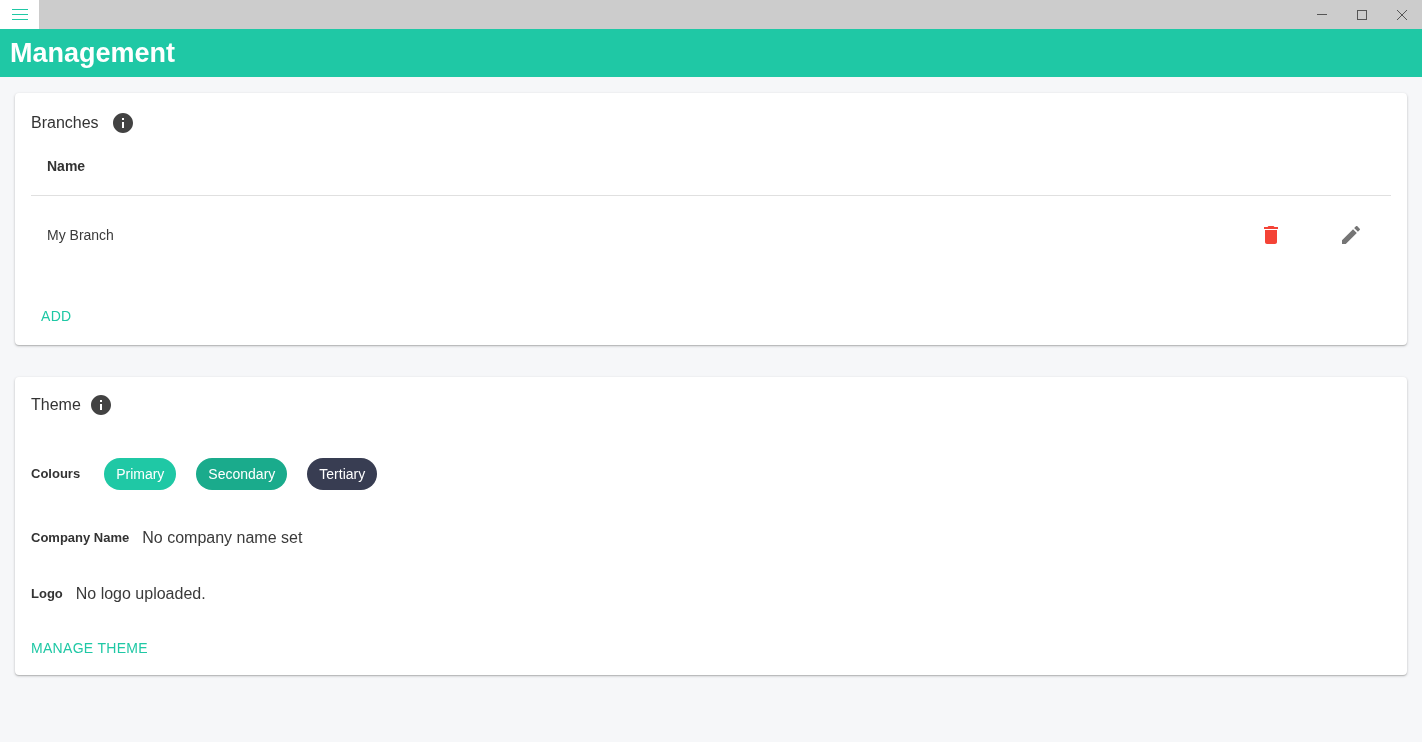 The image size is (1422, 742). I want to click on menu-icon, so click(19, 14).